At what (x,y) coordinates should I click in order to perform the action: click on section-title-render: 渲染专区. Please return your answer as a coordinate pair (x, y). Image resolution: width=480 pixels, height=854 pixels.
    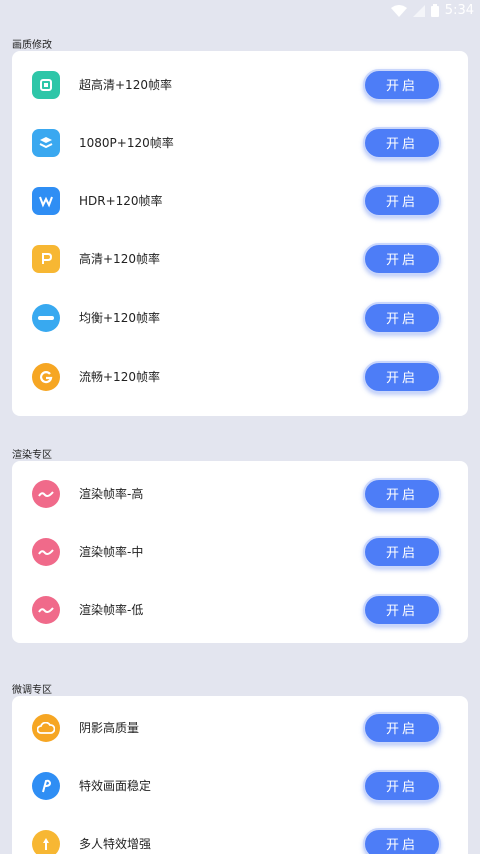
    Looking at the image, I should click on (32, 455).